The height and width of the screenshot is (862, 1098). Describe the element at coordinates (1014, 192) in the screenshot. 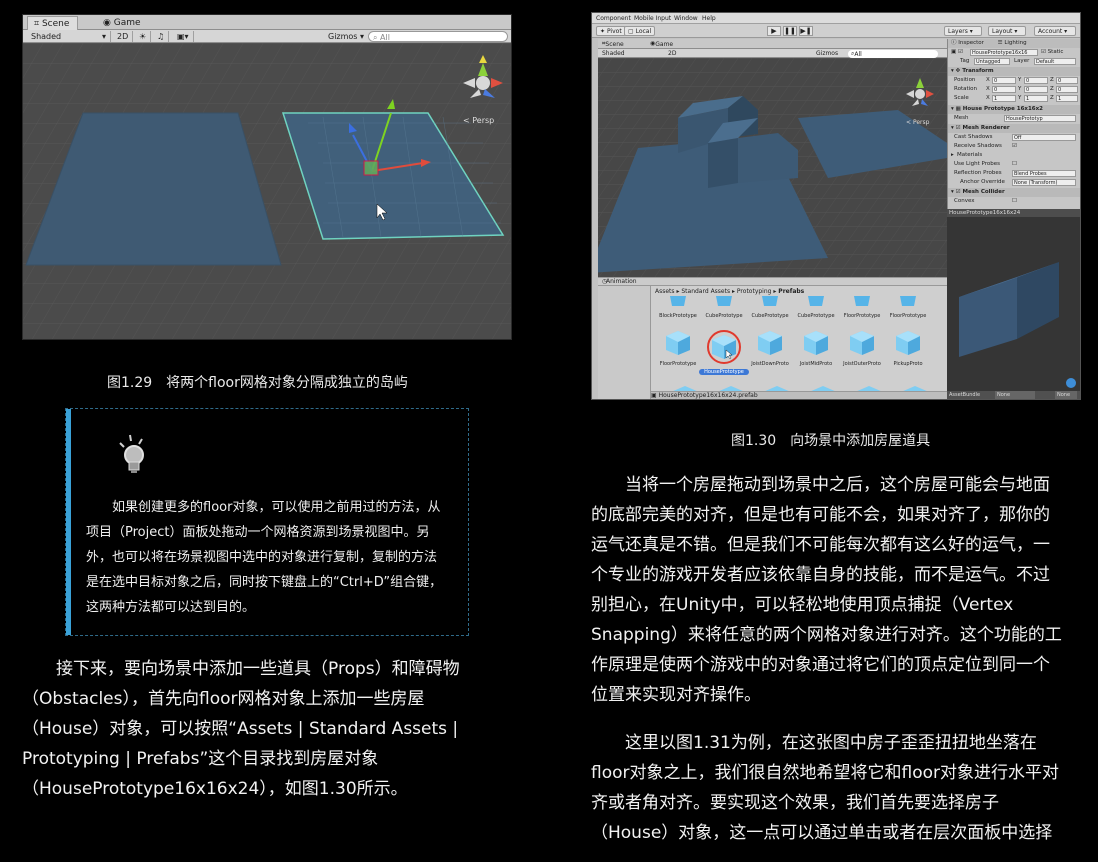

I see `mesh-collider-header: ▾ ☑ Mesh Collider` at that location.